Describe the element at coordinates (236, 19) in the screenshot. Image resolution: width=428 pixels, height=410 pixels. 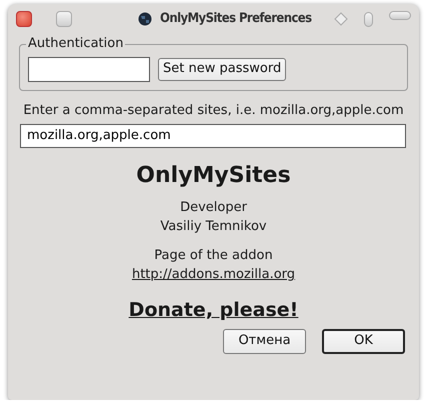
I see `window-title: OnlyMySites Preferences` at that location.